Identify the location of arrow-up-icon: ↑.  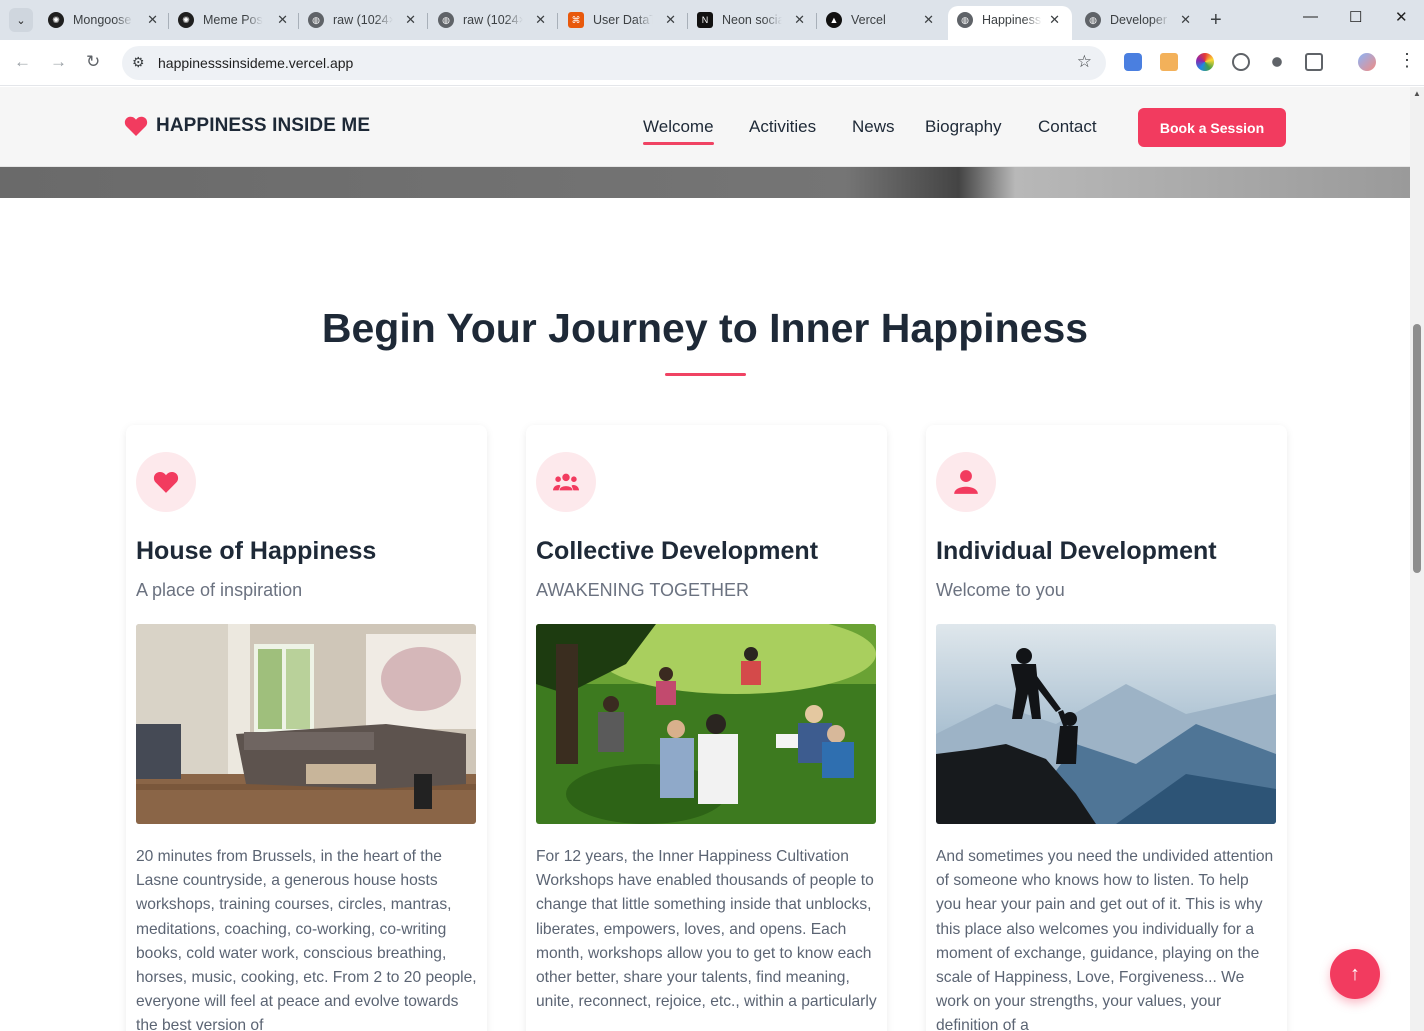
(1355, 973).